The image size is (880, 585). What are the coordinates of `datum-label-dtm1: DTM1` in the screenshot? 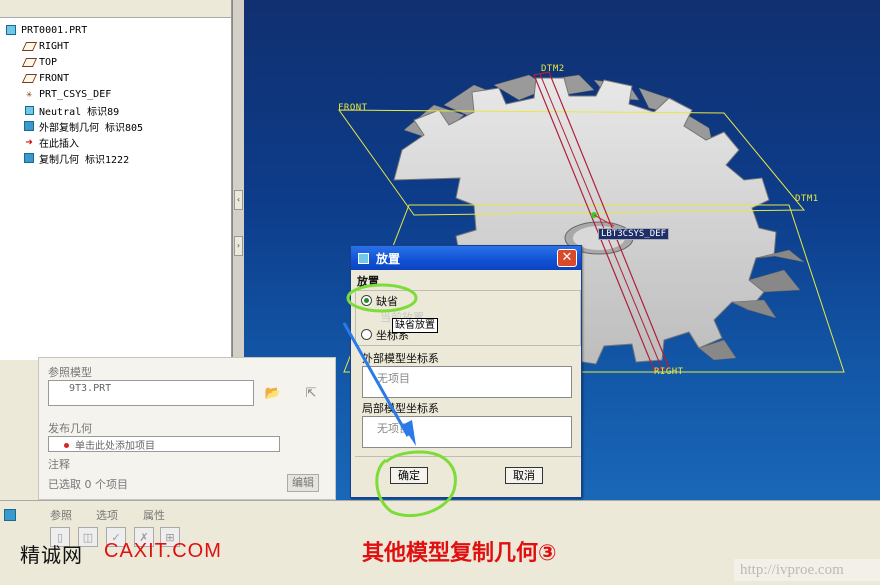 It's located at (807, 199).